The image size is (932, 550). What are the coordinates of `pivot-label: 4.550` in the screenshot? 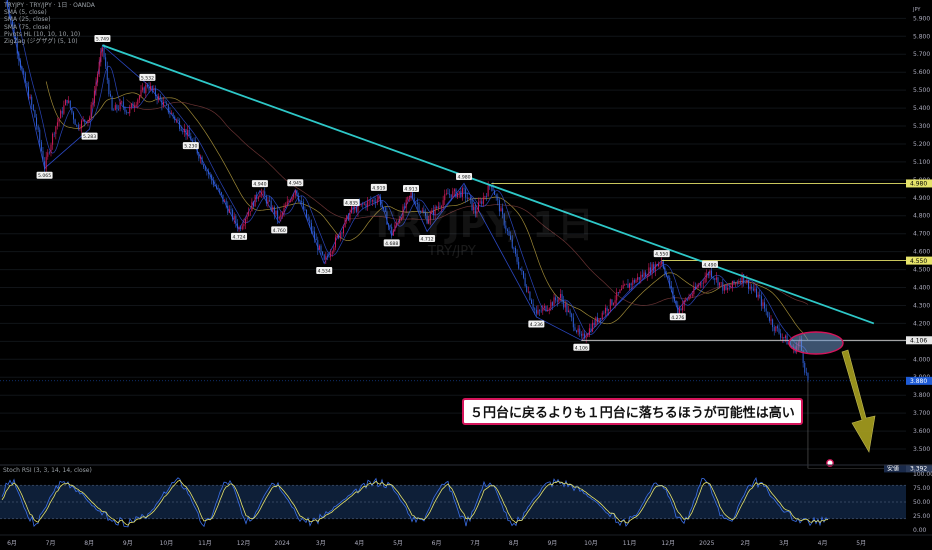 It's located at (661, 255).